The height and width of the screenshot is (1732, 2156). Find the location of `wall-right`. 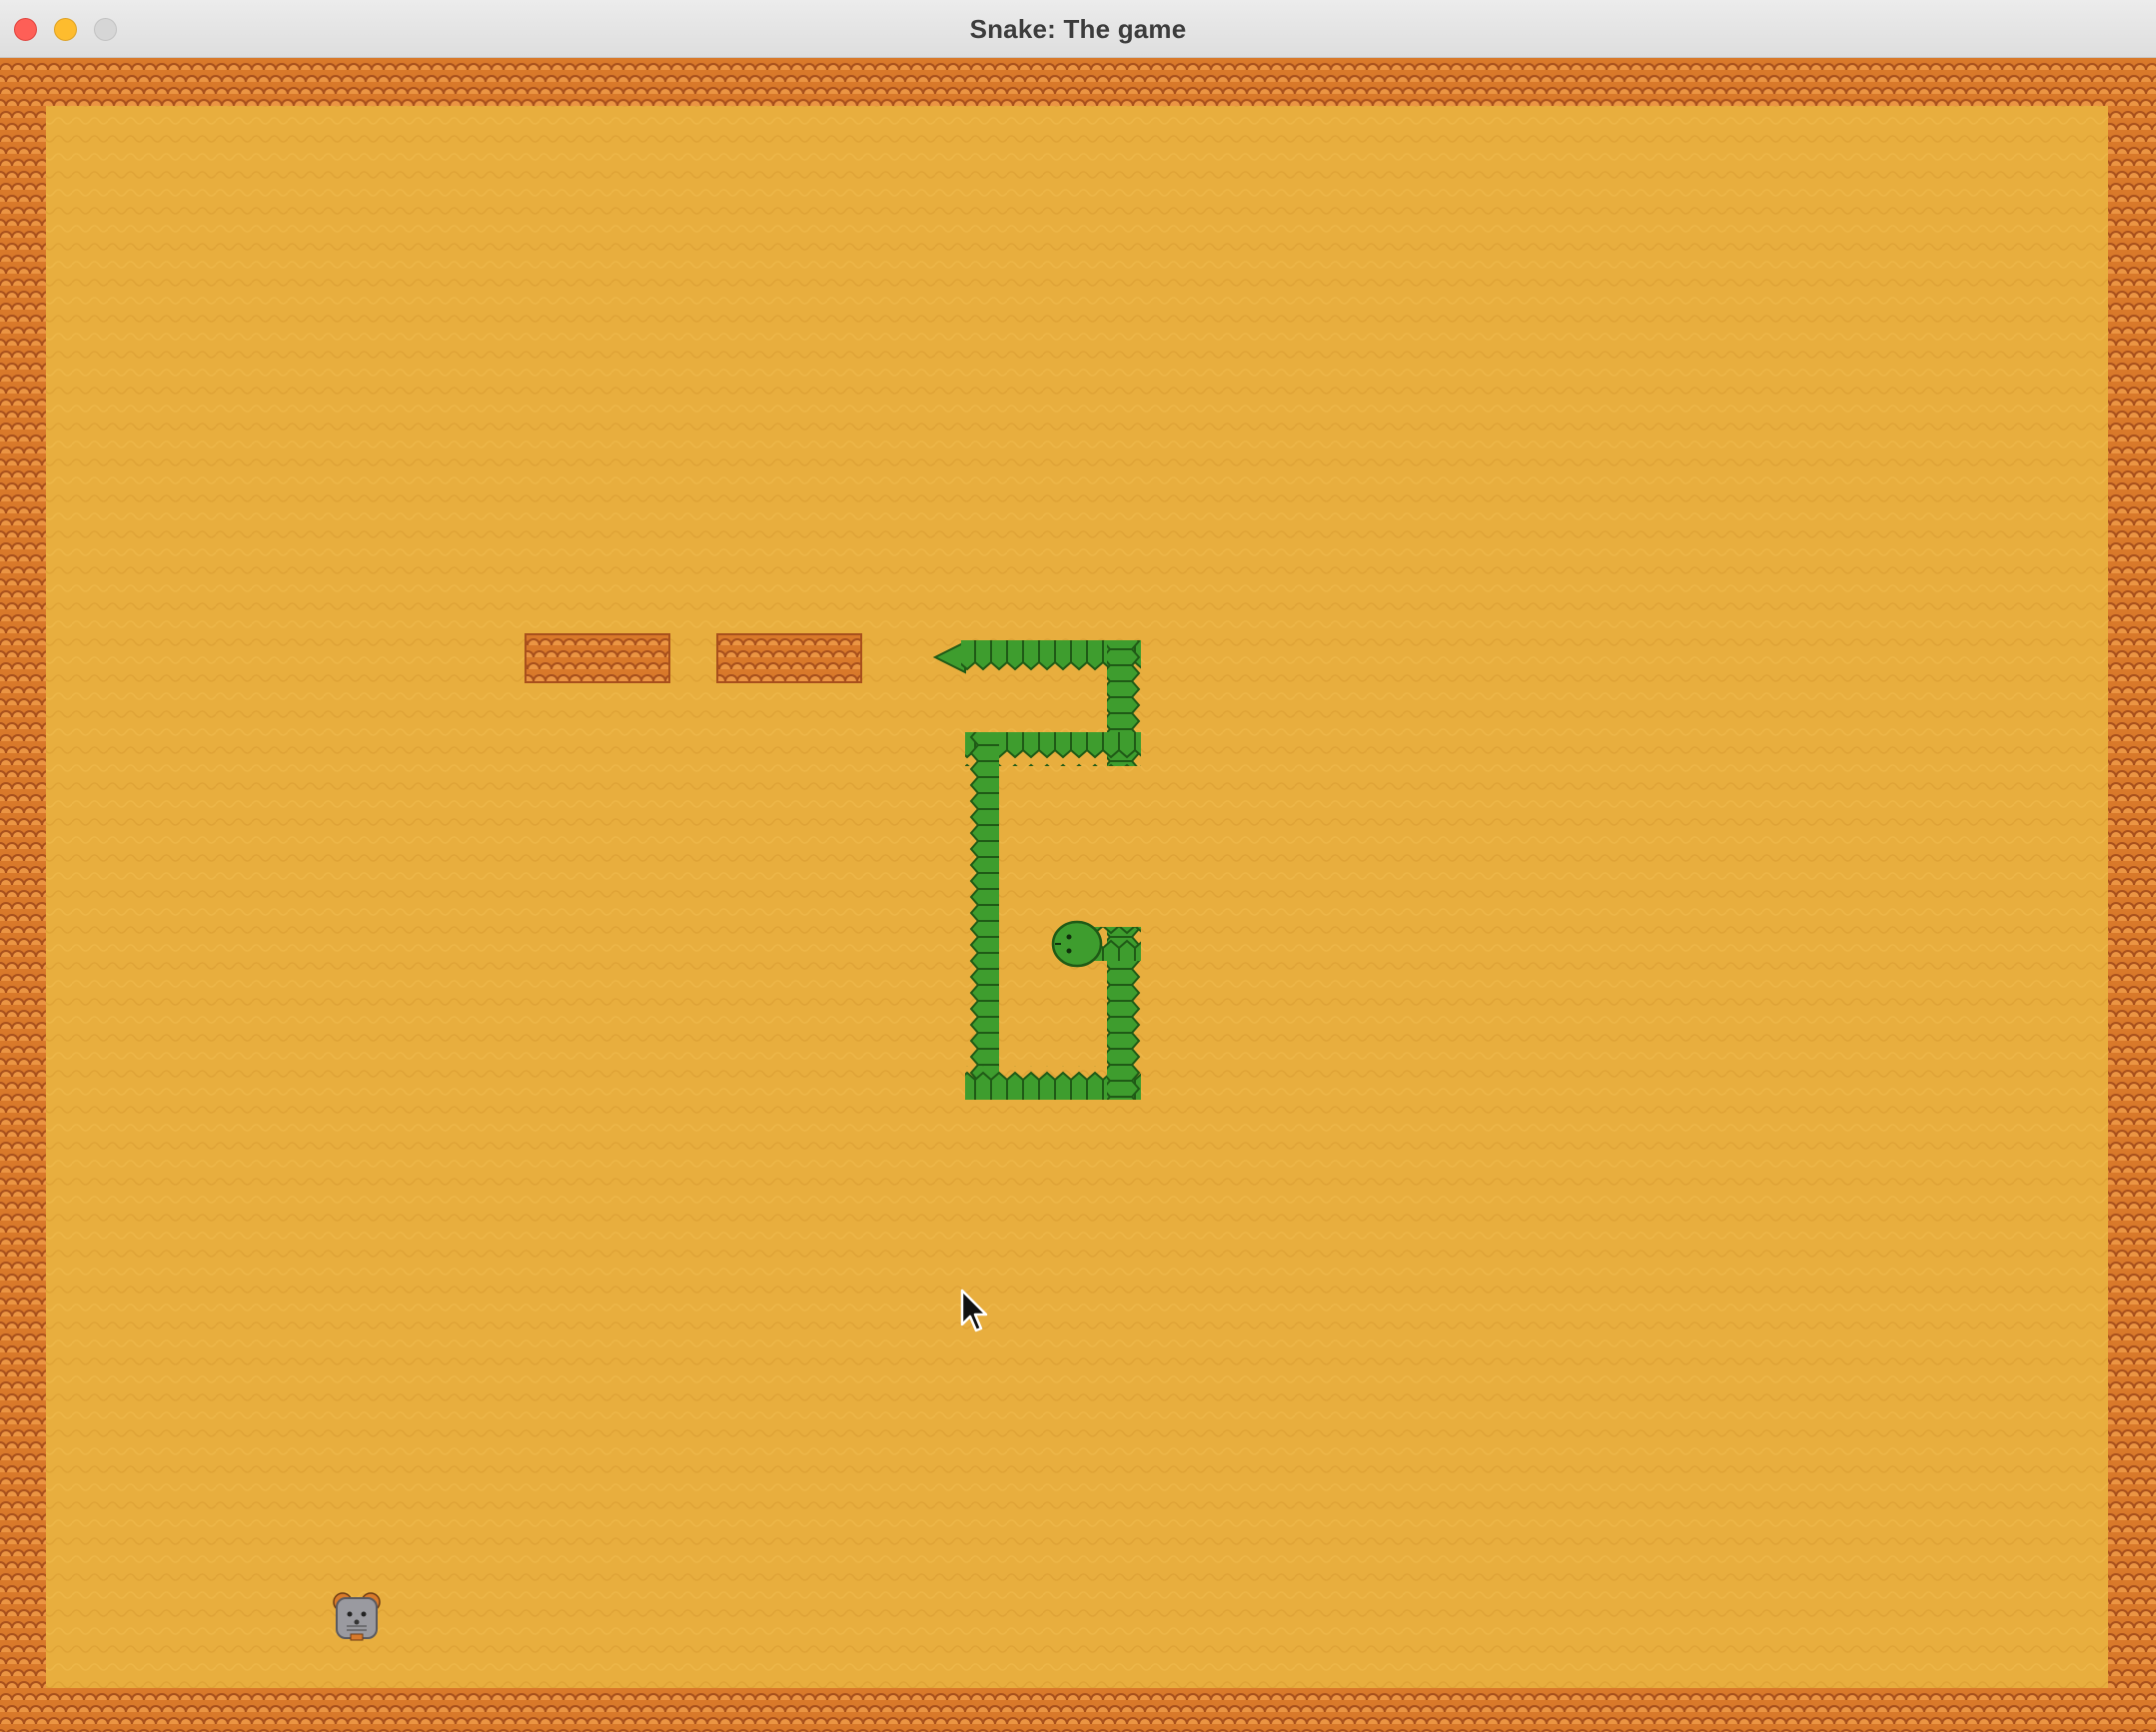

wall-right is located at coordinates (2132, 895).